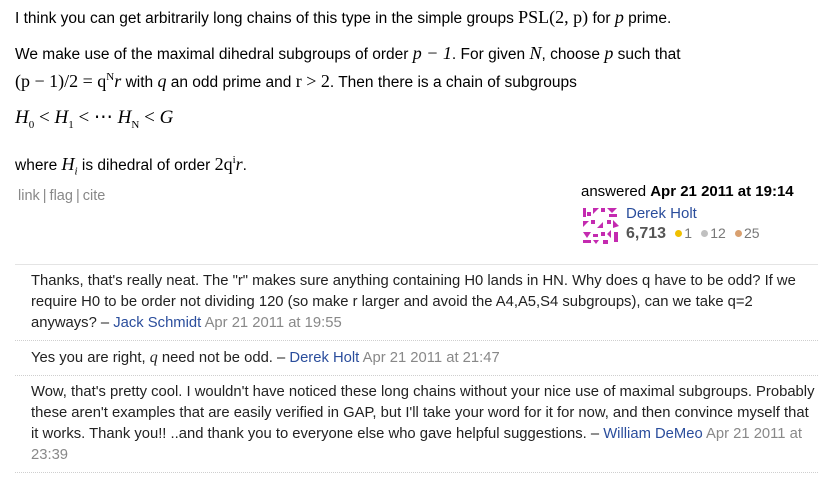 The width and height of the screenshot is (825, 496). What do you see at coordinates (90, 358) in the screenshot?
I see `comment-text: Yes you are right,` at bounding box center [90, 358].